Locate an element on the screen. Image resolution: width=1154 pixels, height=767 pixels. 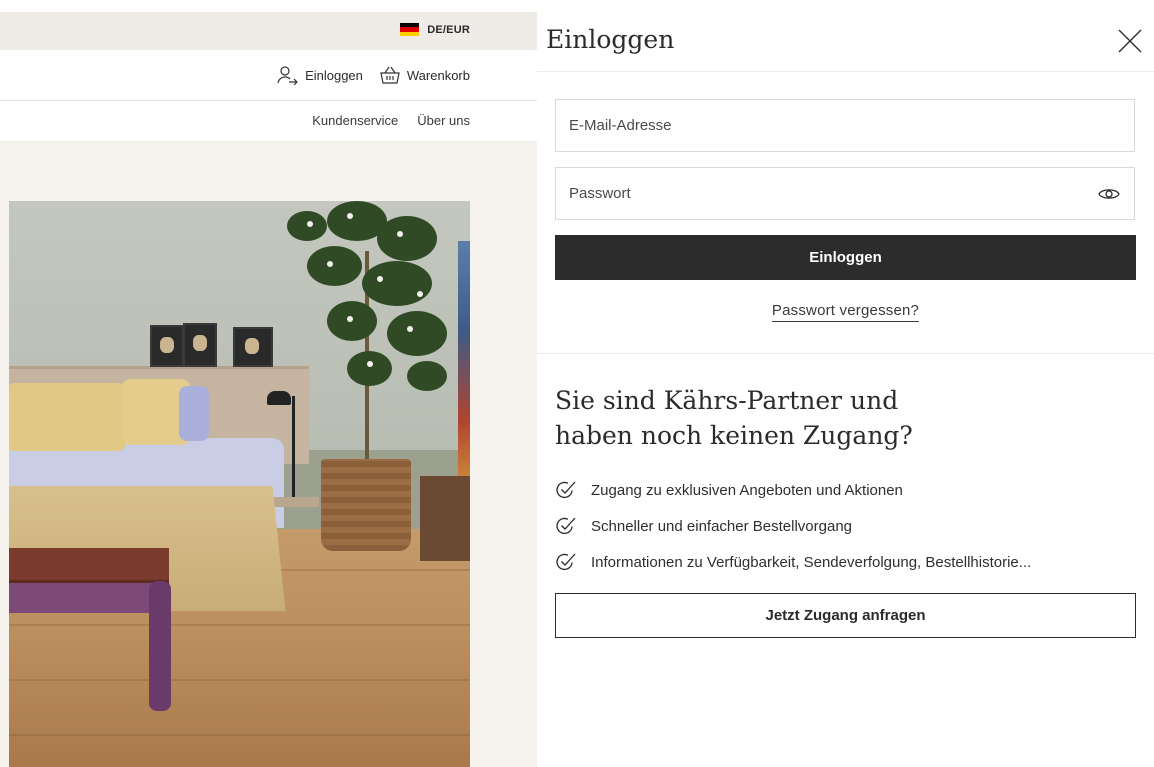
german-flag-icon is located at coordinates (410, 29).